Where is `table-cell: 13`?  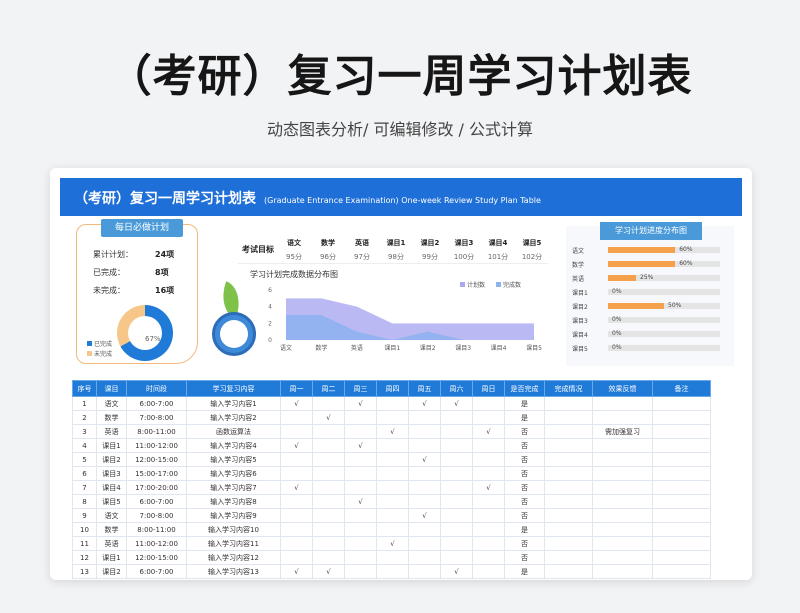 table-cell: 13 is located at coordinates (84, 571).